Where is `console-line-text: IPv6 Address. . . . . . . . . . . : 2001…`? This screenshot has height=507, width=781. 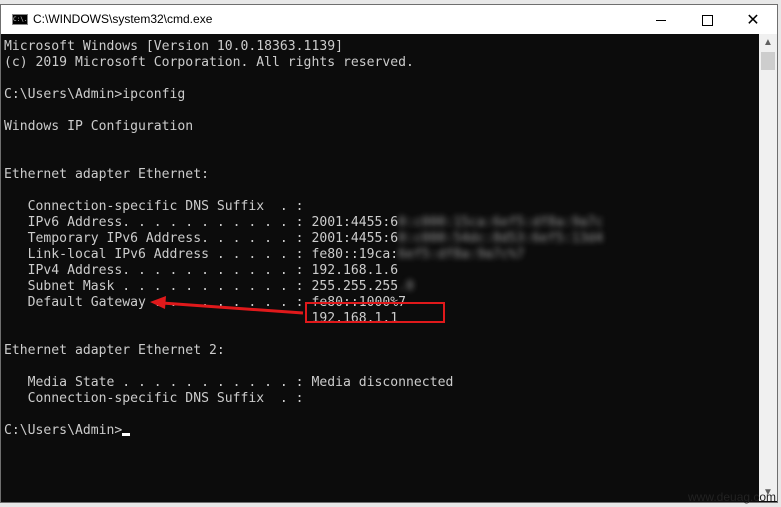 console-line-text: IPv6 Address. . . . . . . . . . . : 2001… is located at coordinates (201, 222).